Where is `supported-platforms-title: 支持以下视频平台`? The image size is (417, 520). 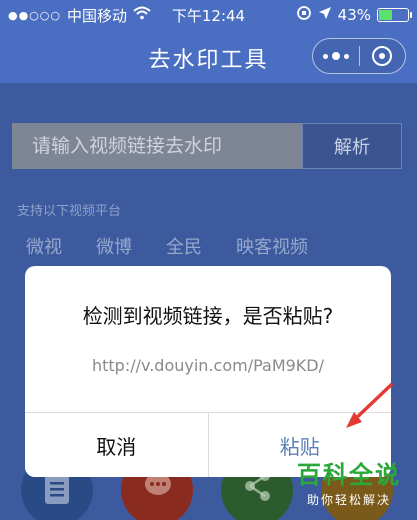 supported-platforms-title: 支持以下视频平台 is located at coordinates (69, 211).